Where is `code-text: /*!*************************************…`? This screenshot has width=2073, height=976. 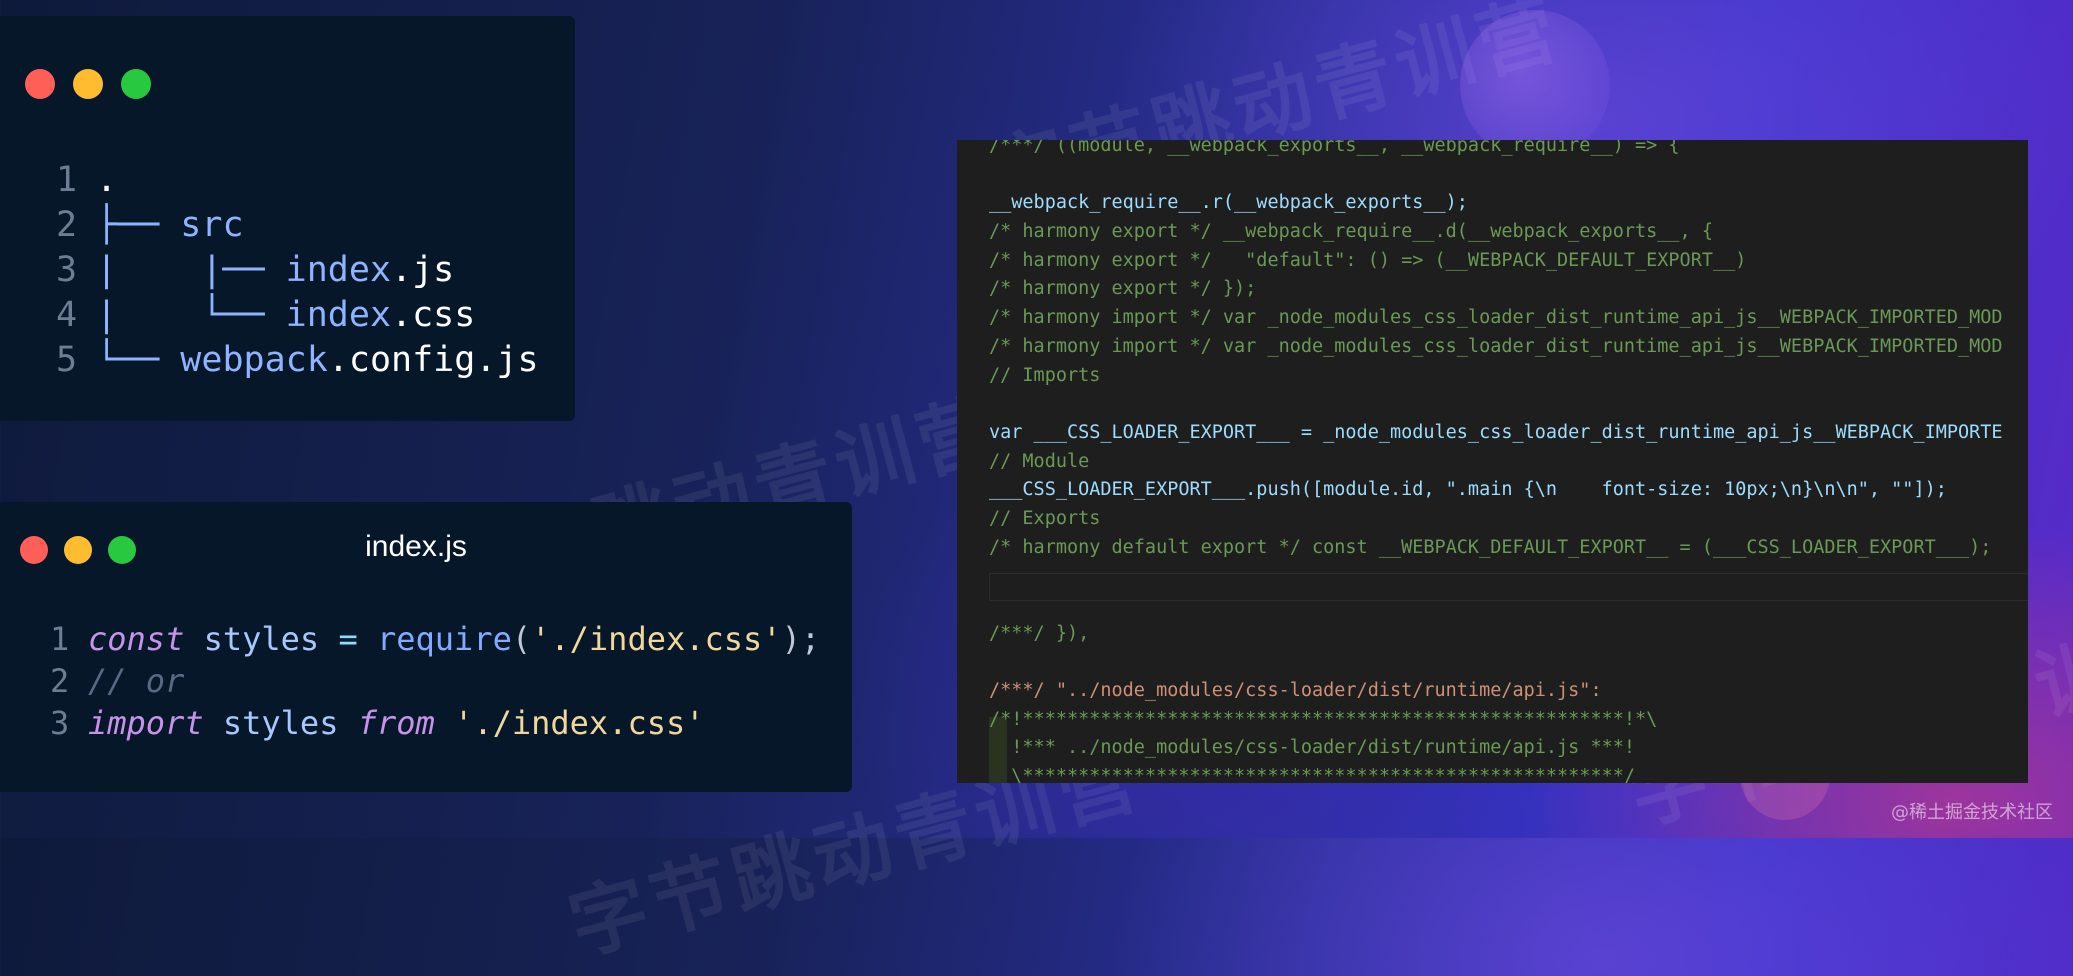 code-text: /*!*************************************… is located at coordinates (1323, 719).